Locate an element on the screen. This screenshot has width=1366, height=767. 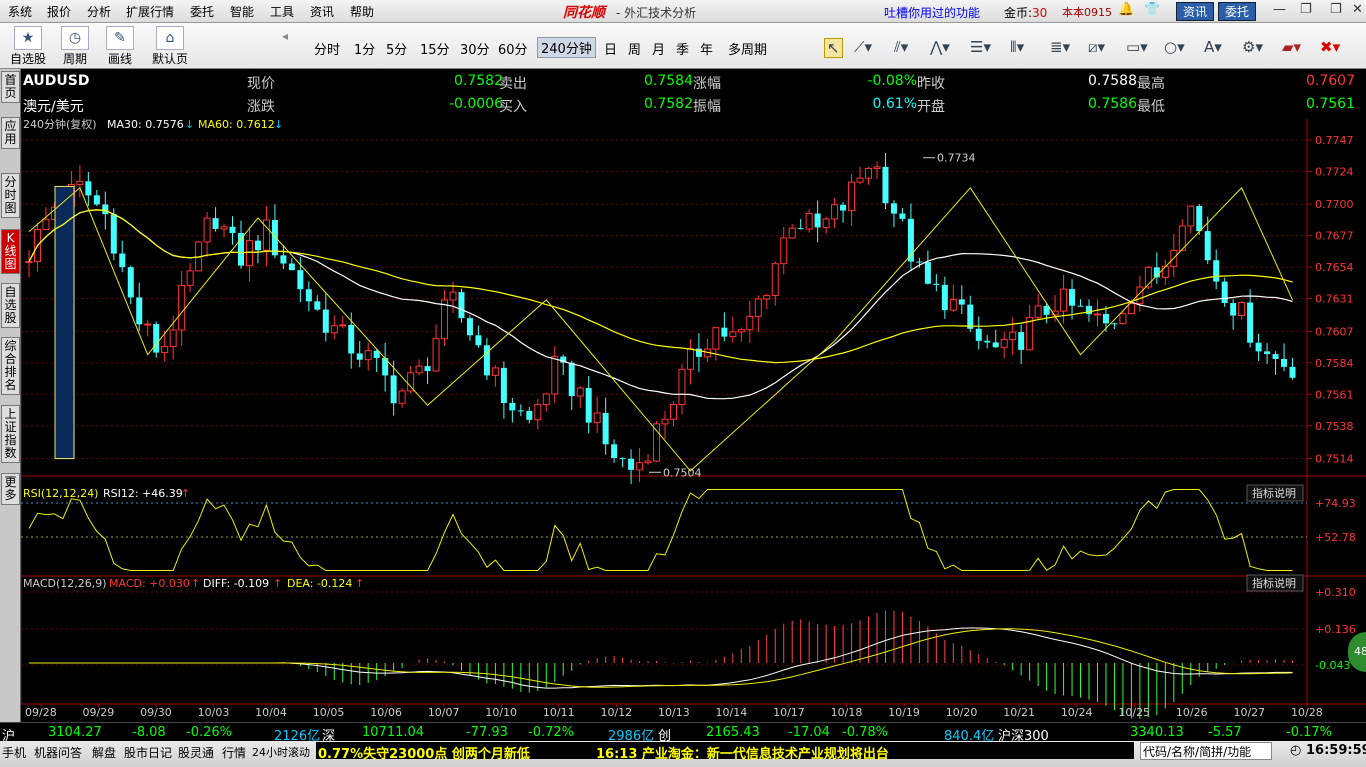
text-tool-icon: A▾ is located at coordinates (1213, 47).